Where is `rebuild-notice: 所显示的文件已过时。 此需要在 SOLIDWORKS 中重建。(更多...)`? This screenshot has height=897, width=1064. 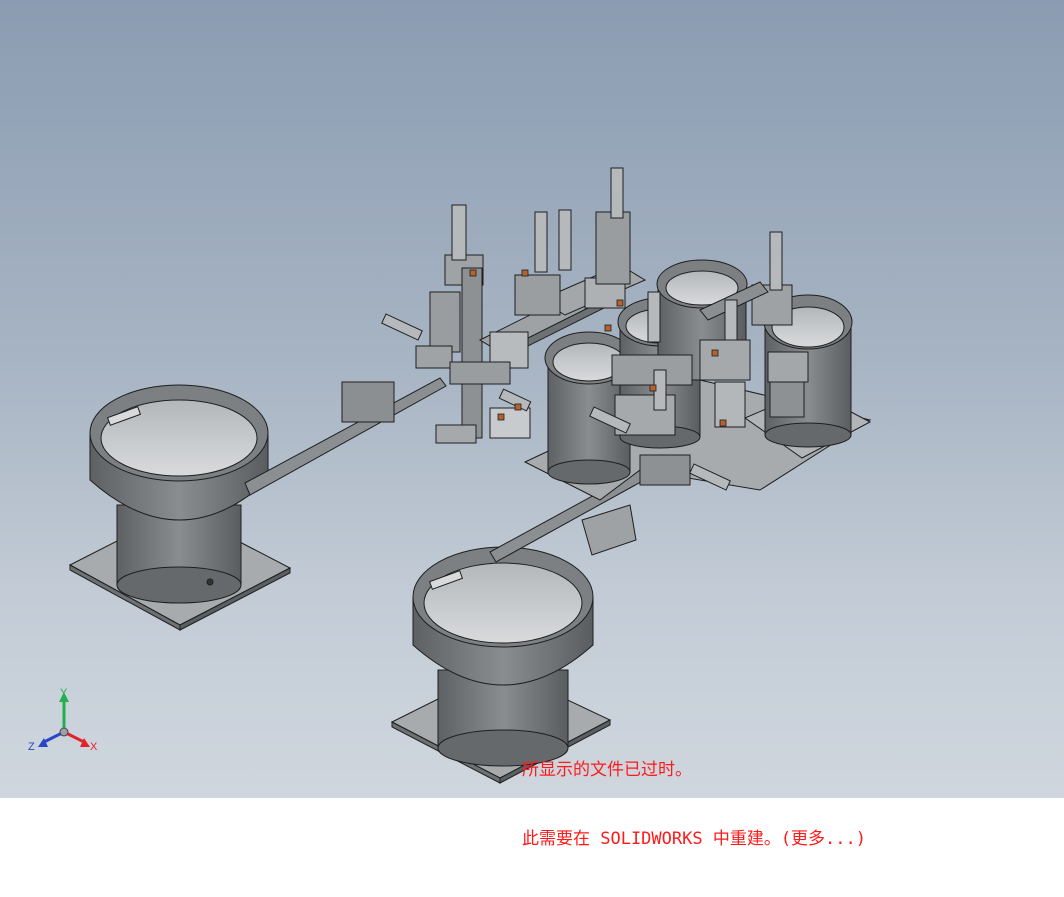
rebuild-notice: 所显示的文件已过时。 此需要在 SOLIDWORKS 中重建。(更多...) is located at coordinates (694, 805).